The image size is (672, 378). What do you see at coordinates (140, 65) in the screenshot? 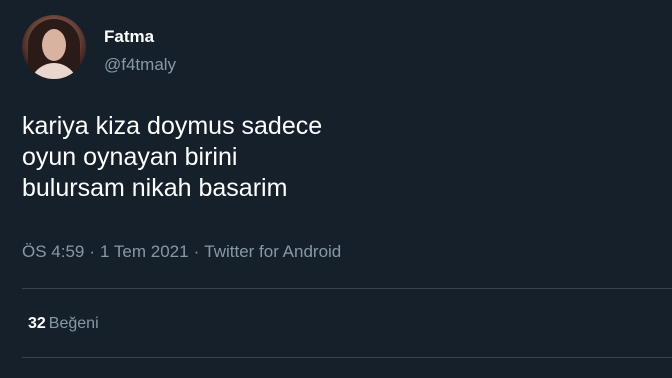
I see `author-handle: @f4tmaly` at bounding box center [140, 65].